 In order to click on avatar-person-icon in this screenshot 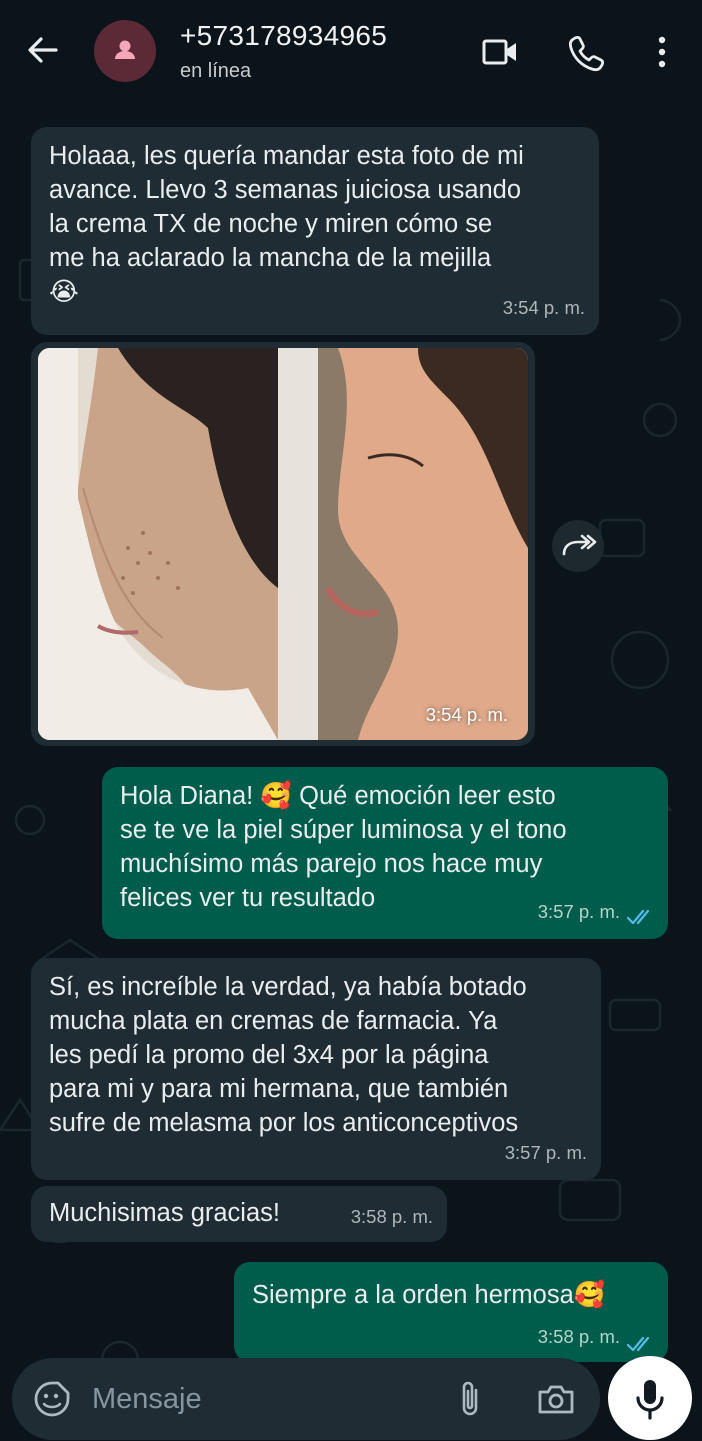, I will do `click(125, 49)`.